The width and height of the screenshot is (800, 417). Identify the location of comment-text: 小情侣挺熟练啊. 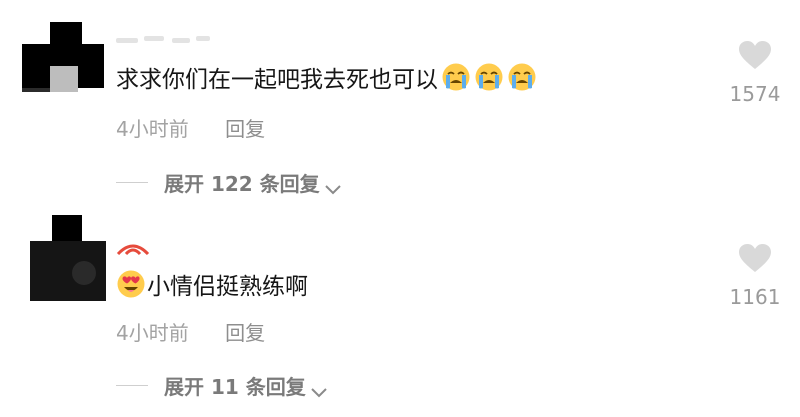
(227, 287).